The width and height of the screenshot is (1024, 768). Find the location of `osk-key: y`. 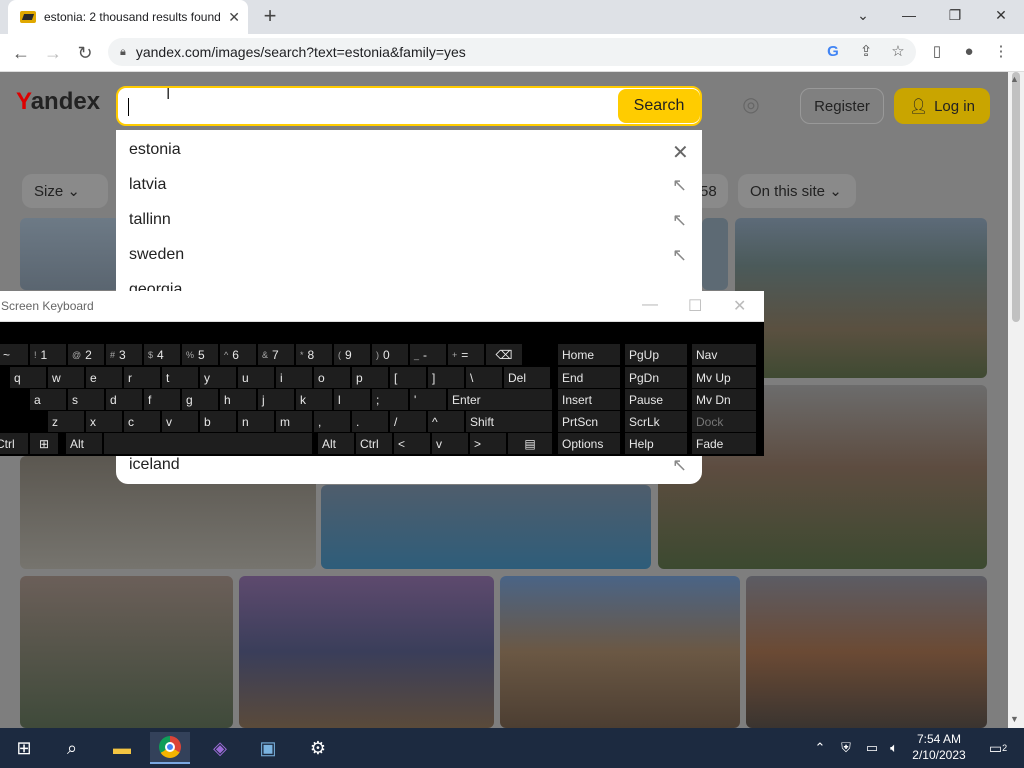

osk-key: y is located at coordinates (218, 377).